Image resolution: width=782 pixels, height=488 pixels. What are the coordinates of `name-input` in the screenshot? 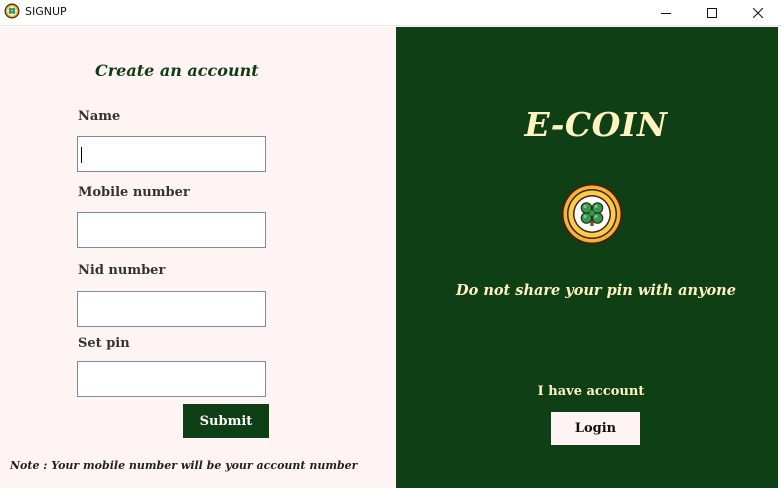 It's located at (171, 154).